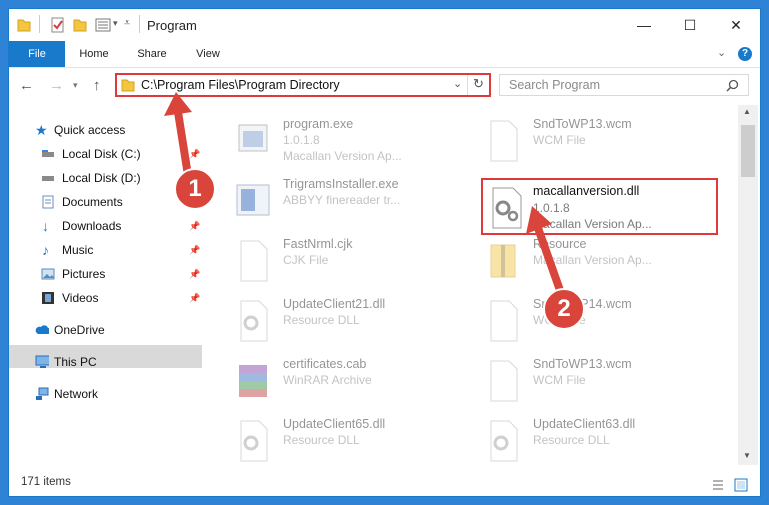 The height and width of the screenshot is (505, 769). Describe the element at coordinates (718, 485) in the screenshot. I see `details-view-icon` at that location.